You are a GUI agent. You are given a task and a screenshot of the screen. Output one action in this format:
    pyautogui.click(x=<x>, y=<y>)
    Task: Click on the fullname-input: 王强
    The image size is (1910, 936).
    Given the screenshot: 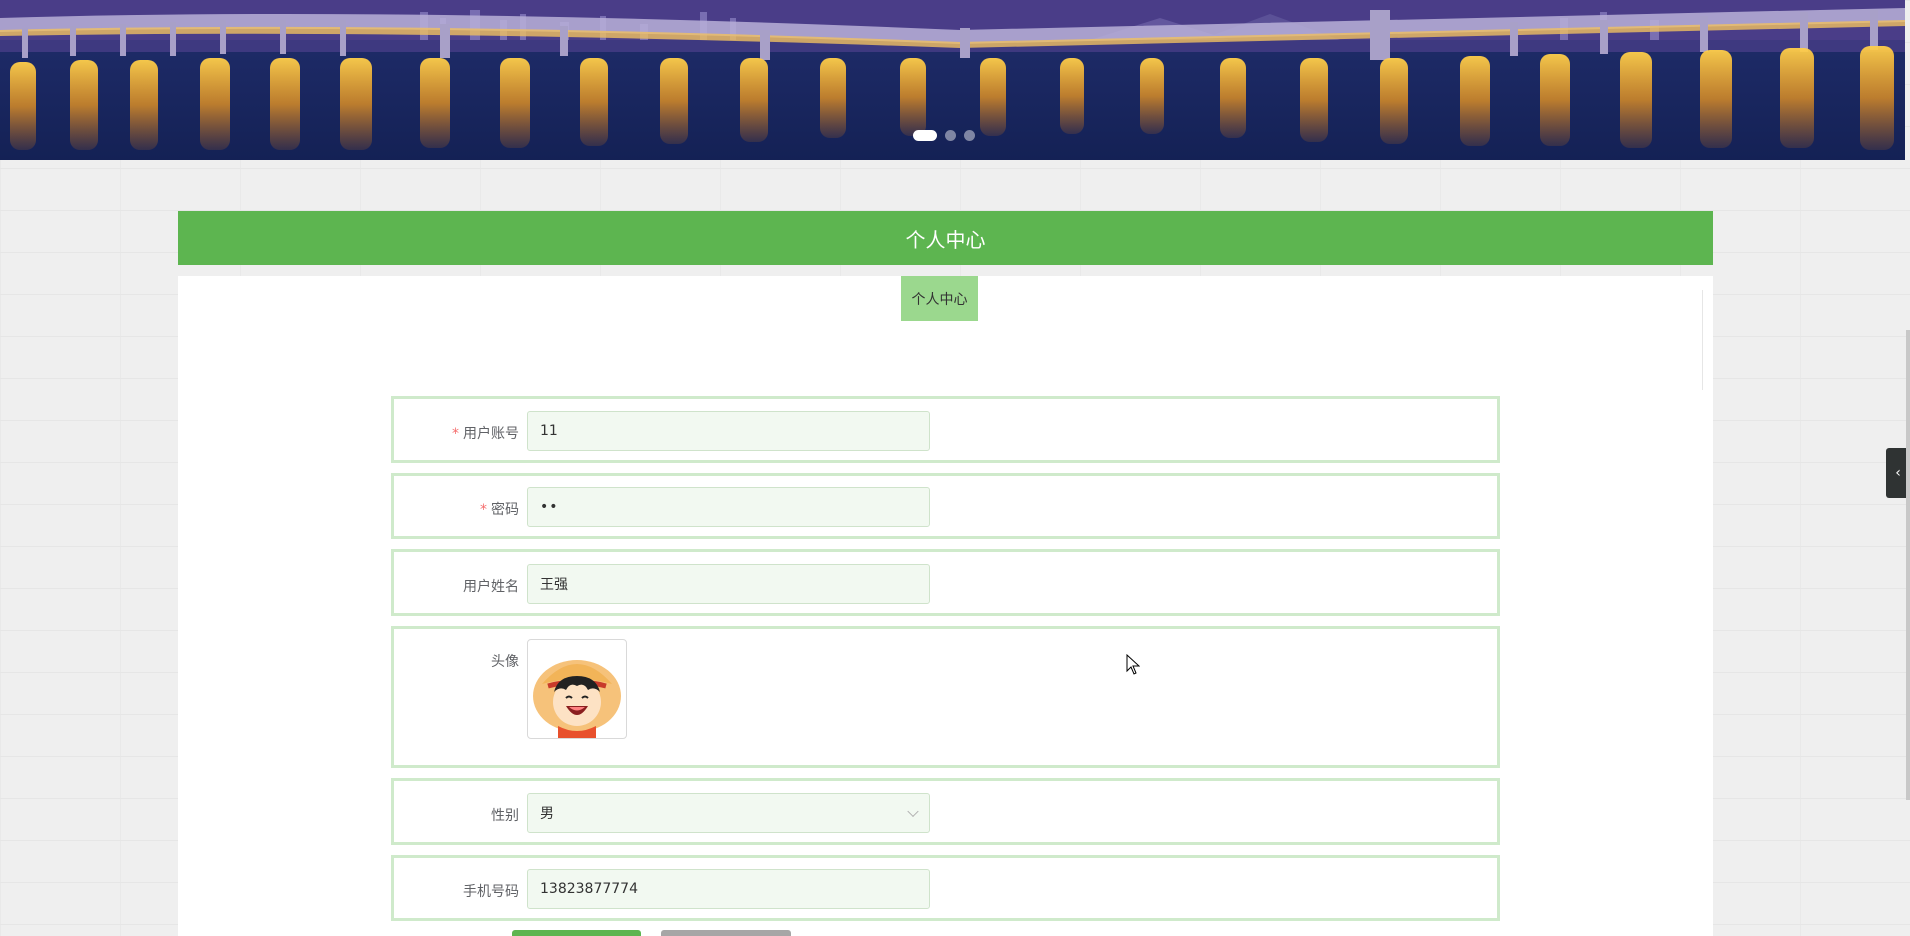 What is the action you would take?
    pyautogui.click(x=728, y=584)
    